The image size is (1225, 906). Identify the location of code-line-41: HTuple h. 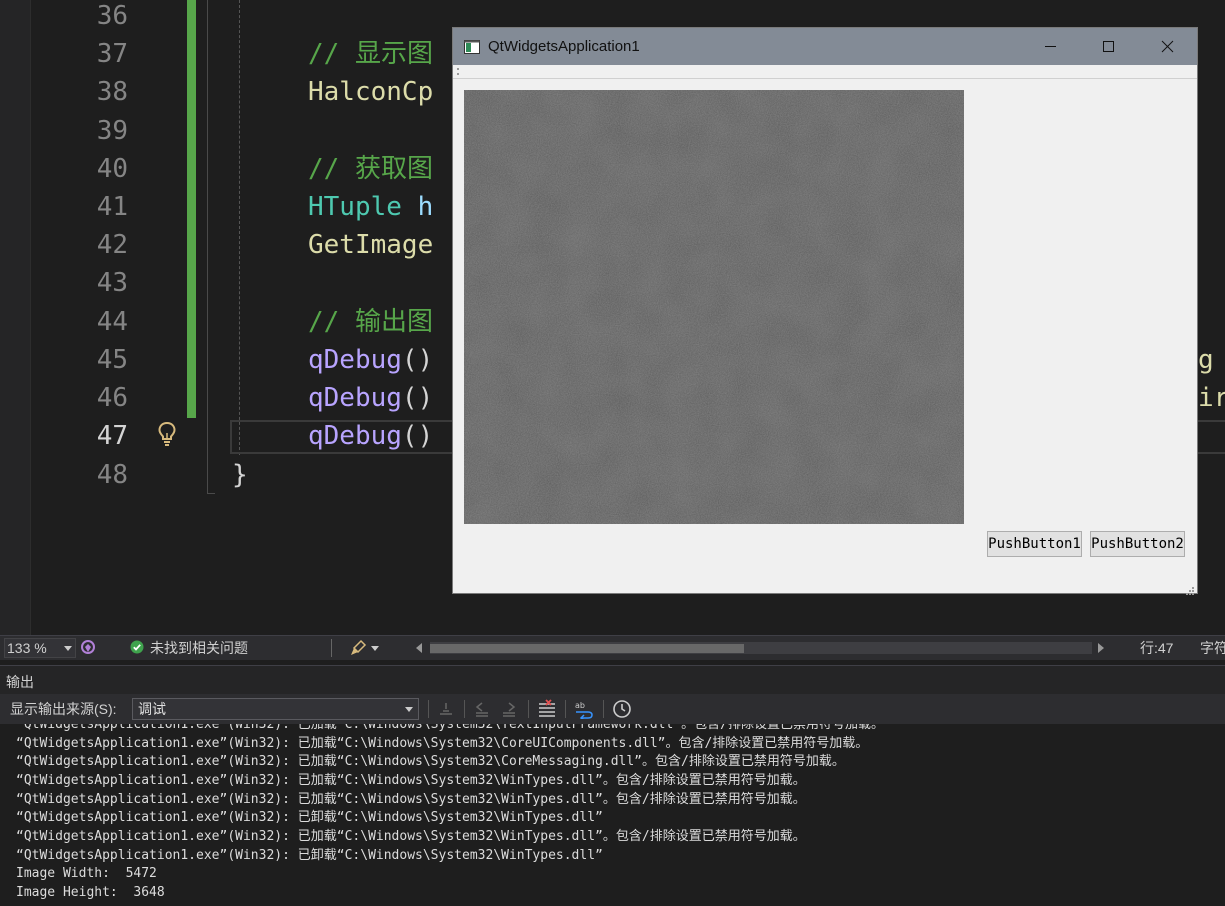
(370, 207).